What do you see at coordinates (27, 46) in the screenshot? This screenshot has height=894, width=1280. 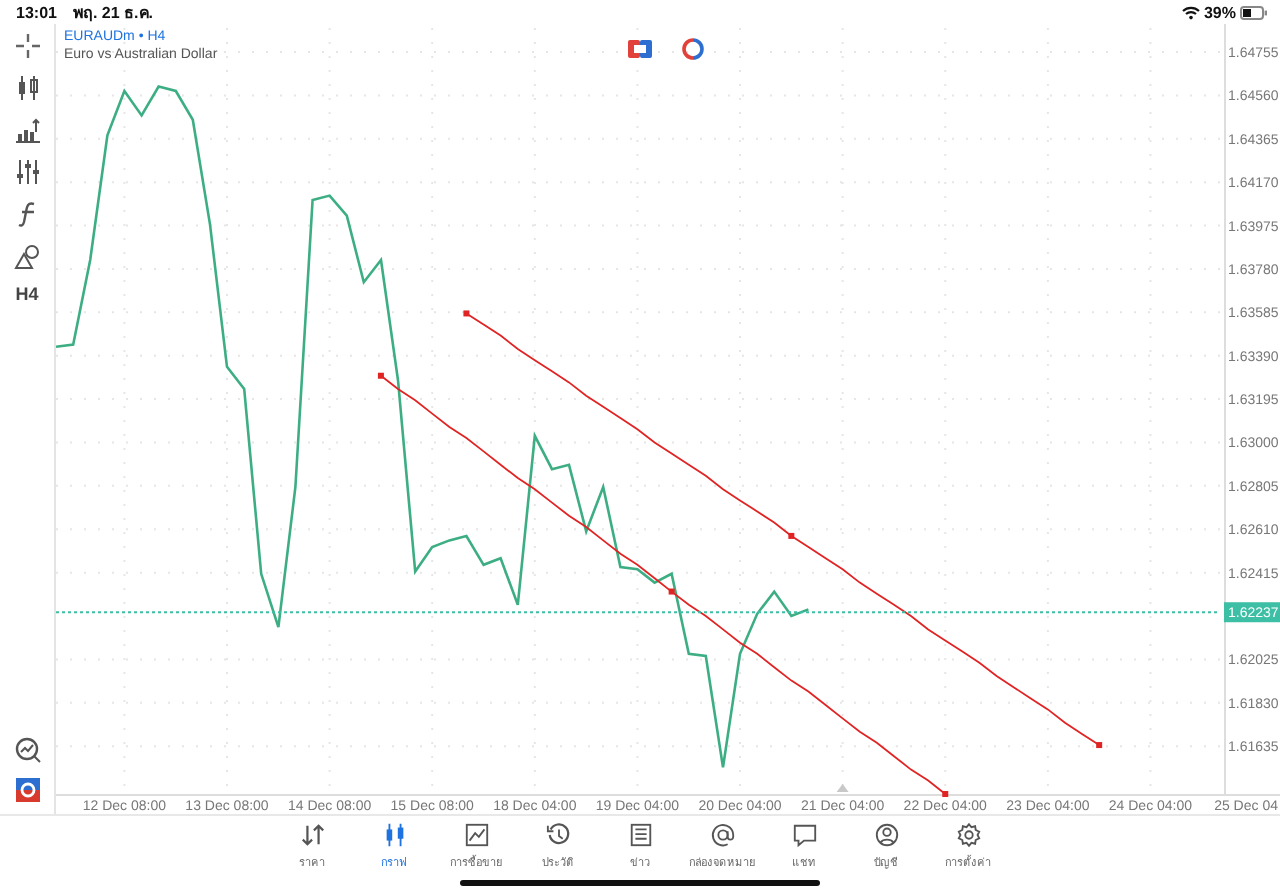 I see `crosshair-icon` at bounding box center [27, 46].